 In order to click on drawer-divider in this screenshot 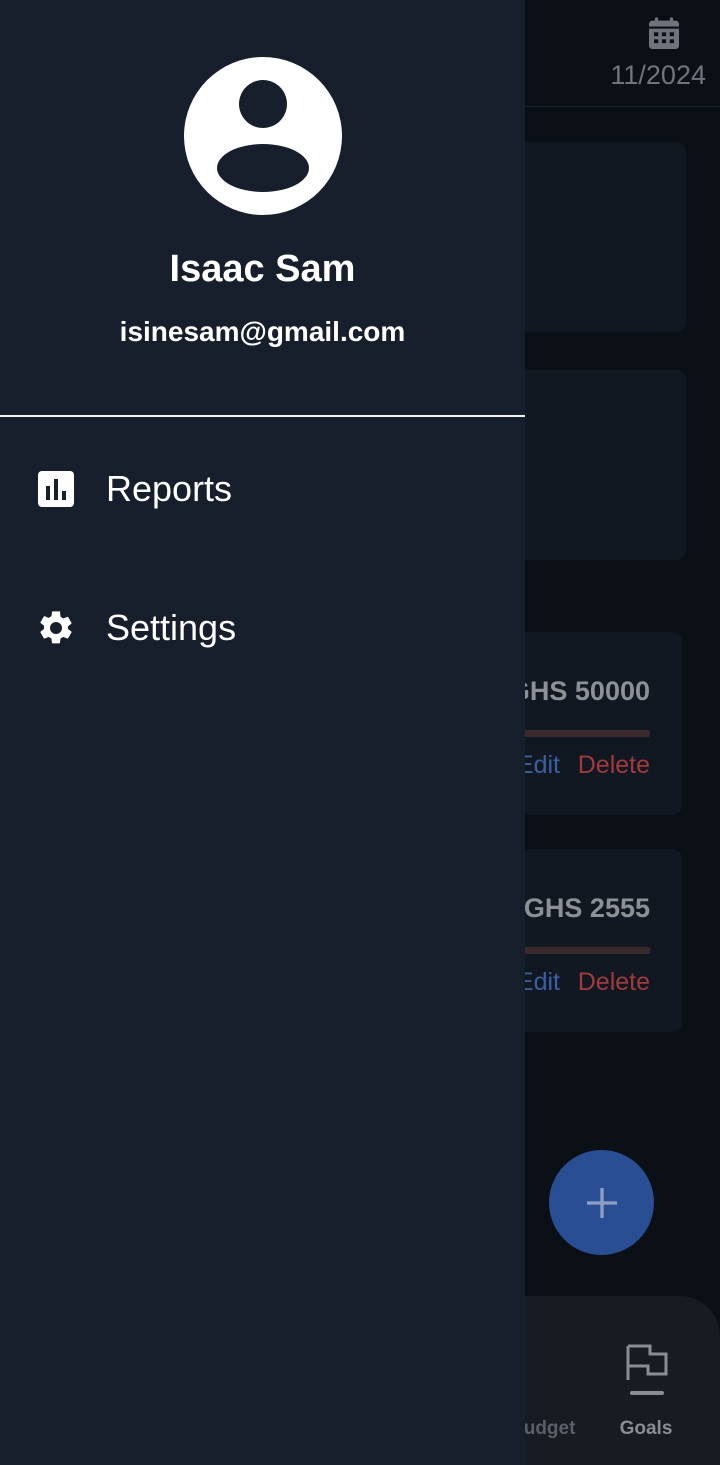, I will do `click(262, 416)`.